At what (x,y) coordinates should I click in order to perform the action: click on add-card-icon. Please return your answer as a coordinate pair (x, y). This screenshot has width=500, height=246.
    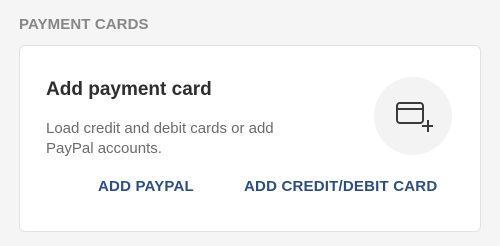
    Looking at the image, I should click on (414, 117).